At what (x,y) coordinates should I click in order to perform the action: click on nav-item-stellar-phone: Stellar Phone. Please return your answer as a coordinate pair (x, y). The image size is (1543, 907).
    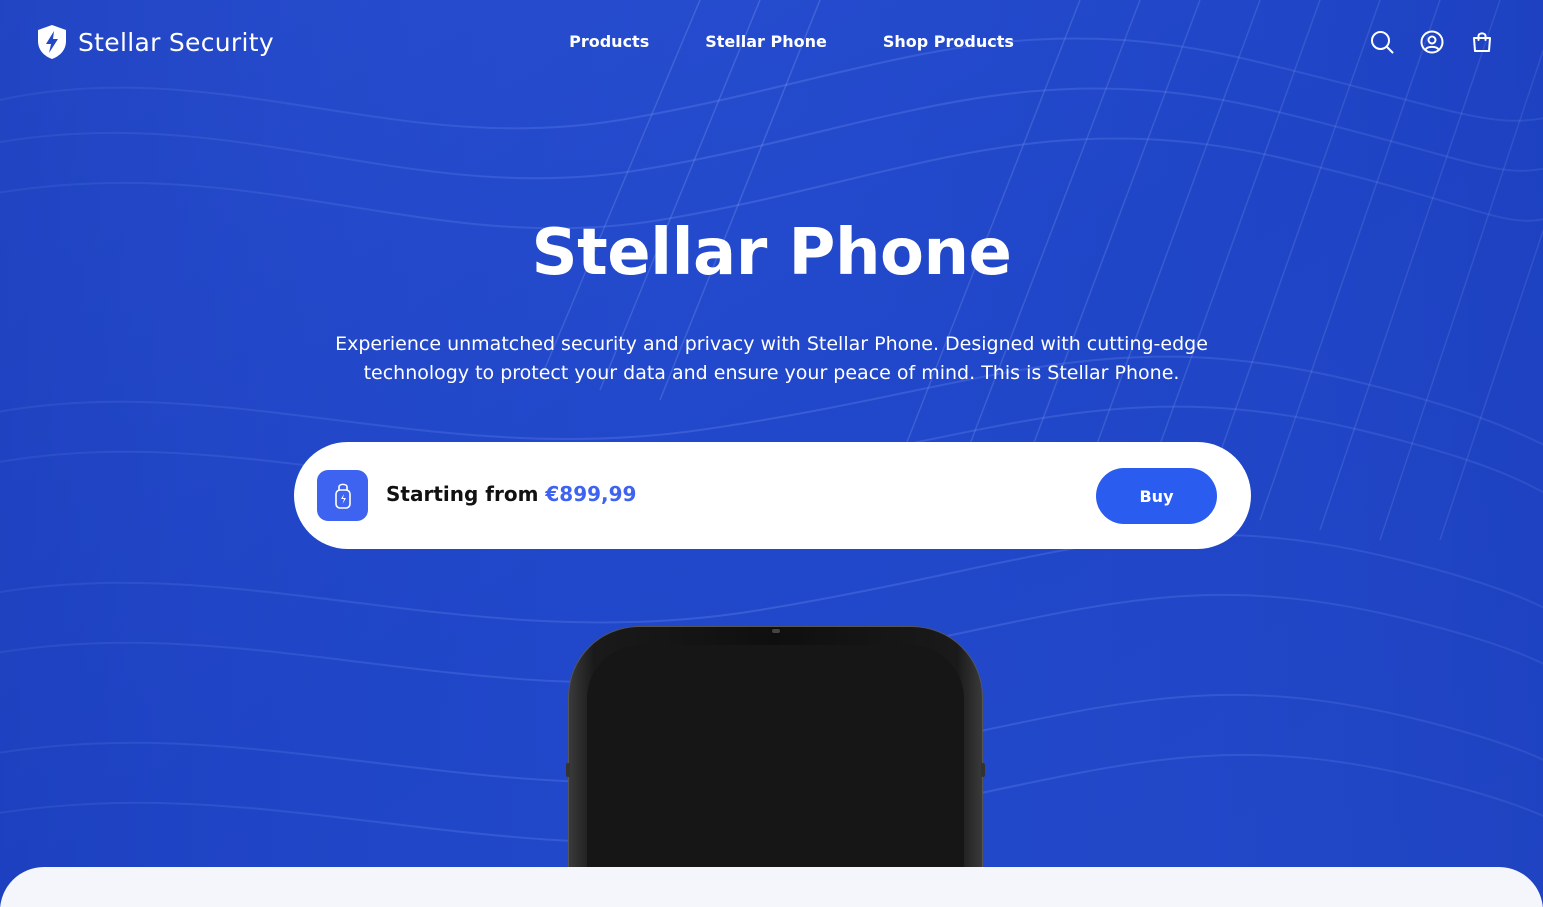
    Looking at the image, I should click on (766, 41).